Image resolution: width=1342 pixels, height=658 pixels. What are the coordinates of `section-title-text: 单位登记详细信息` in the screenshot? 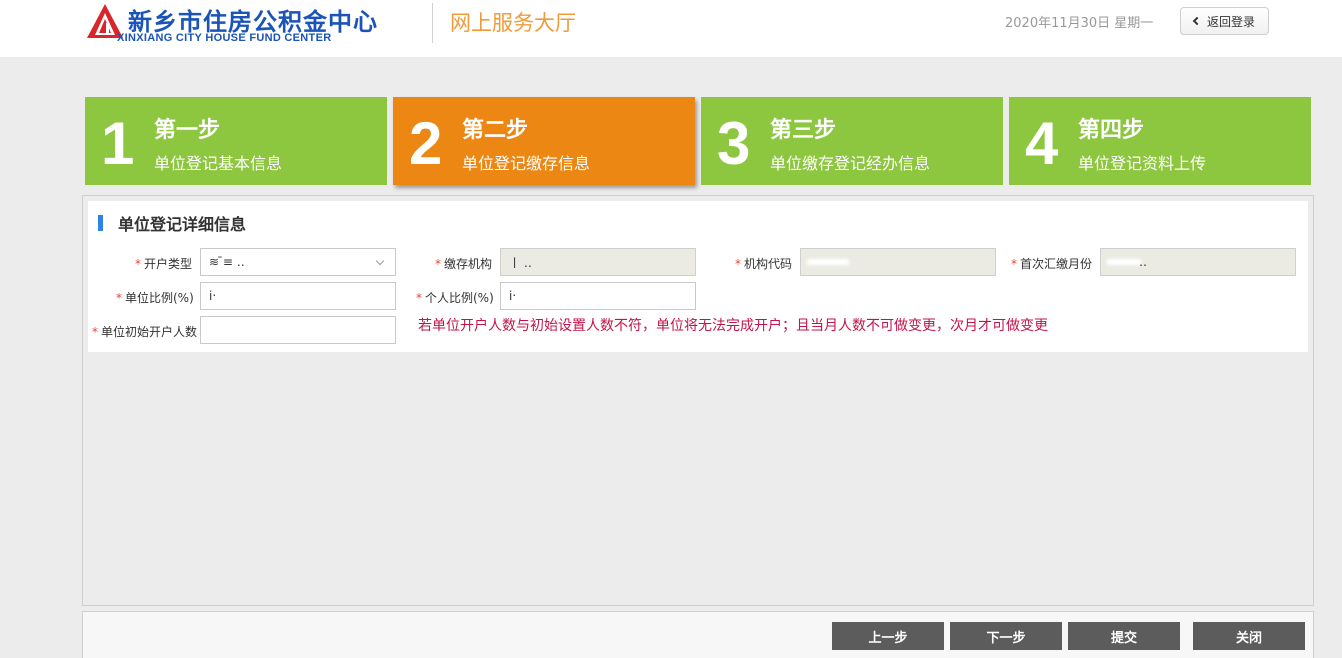 It's located at (182, 224).